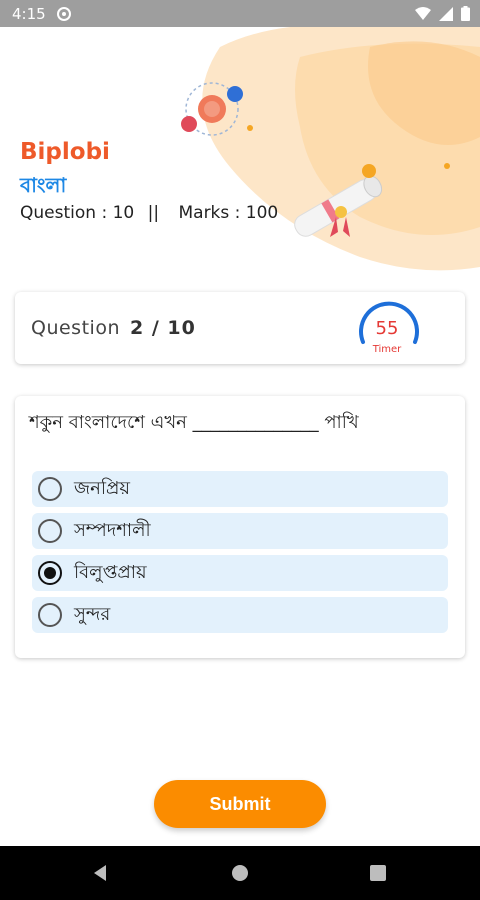  I want to click on status-bar: 4:15, so click(240, 13).